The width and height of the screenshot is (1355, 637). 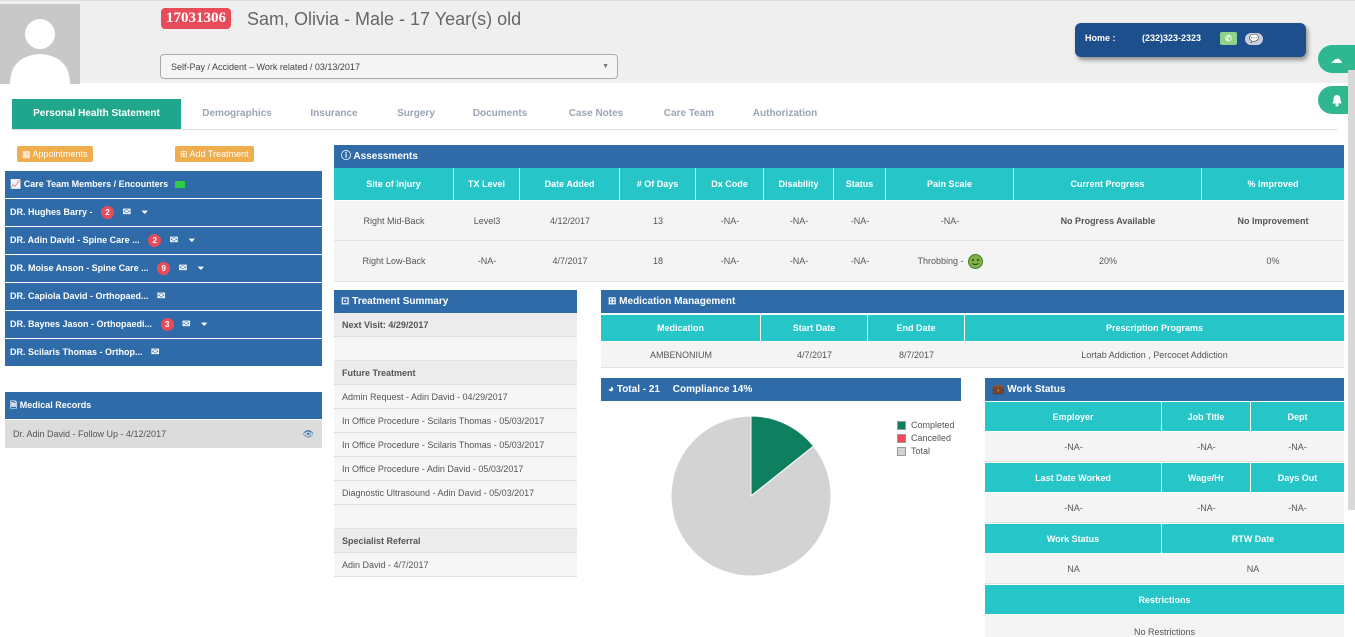 What do you see at coordinates (1351, 290) in the screenshot?
I see `scrollbar` at bounding box center [1351, 290].